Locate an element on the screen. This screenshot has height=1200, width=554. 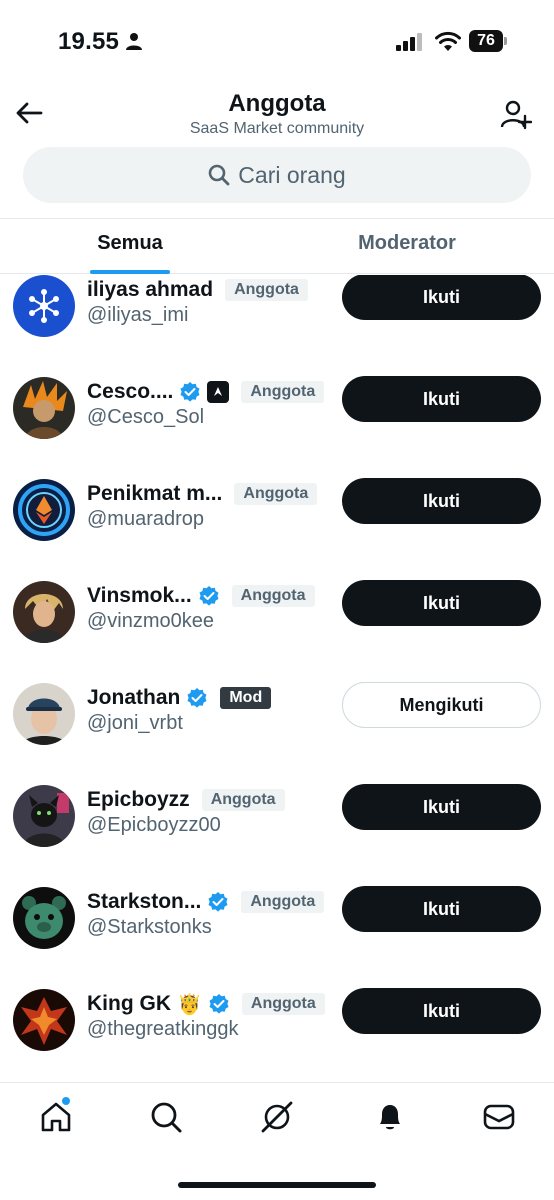
signal-icon is located at coordinates (409, 42).